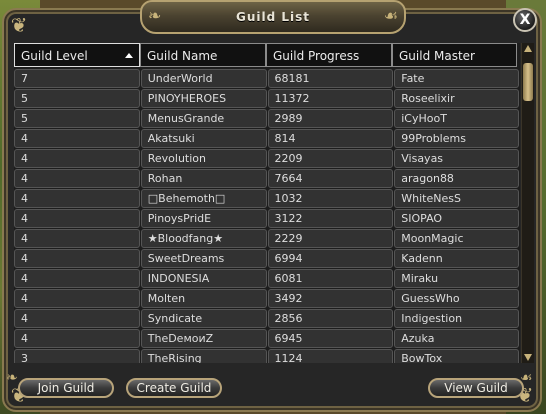  Describe the element at coordinates (330, 356) in the screenshot. I see `cell-guild-progress: 1124` at that location.